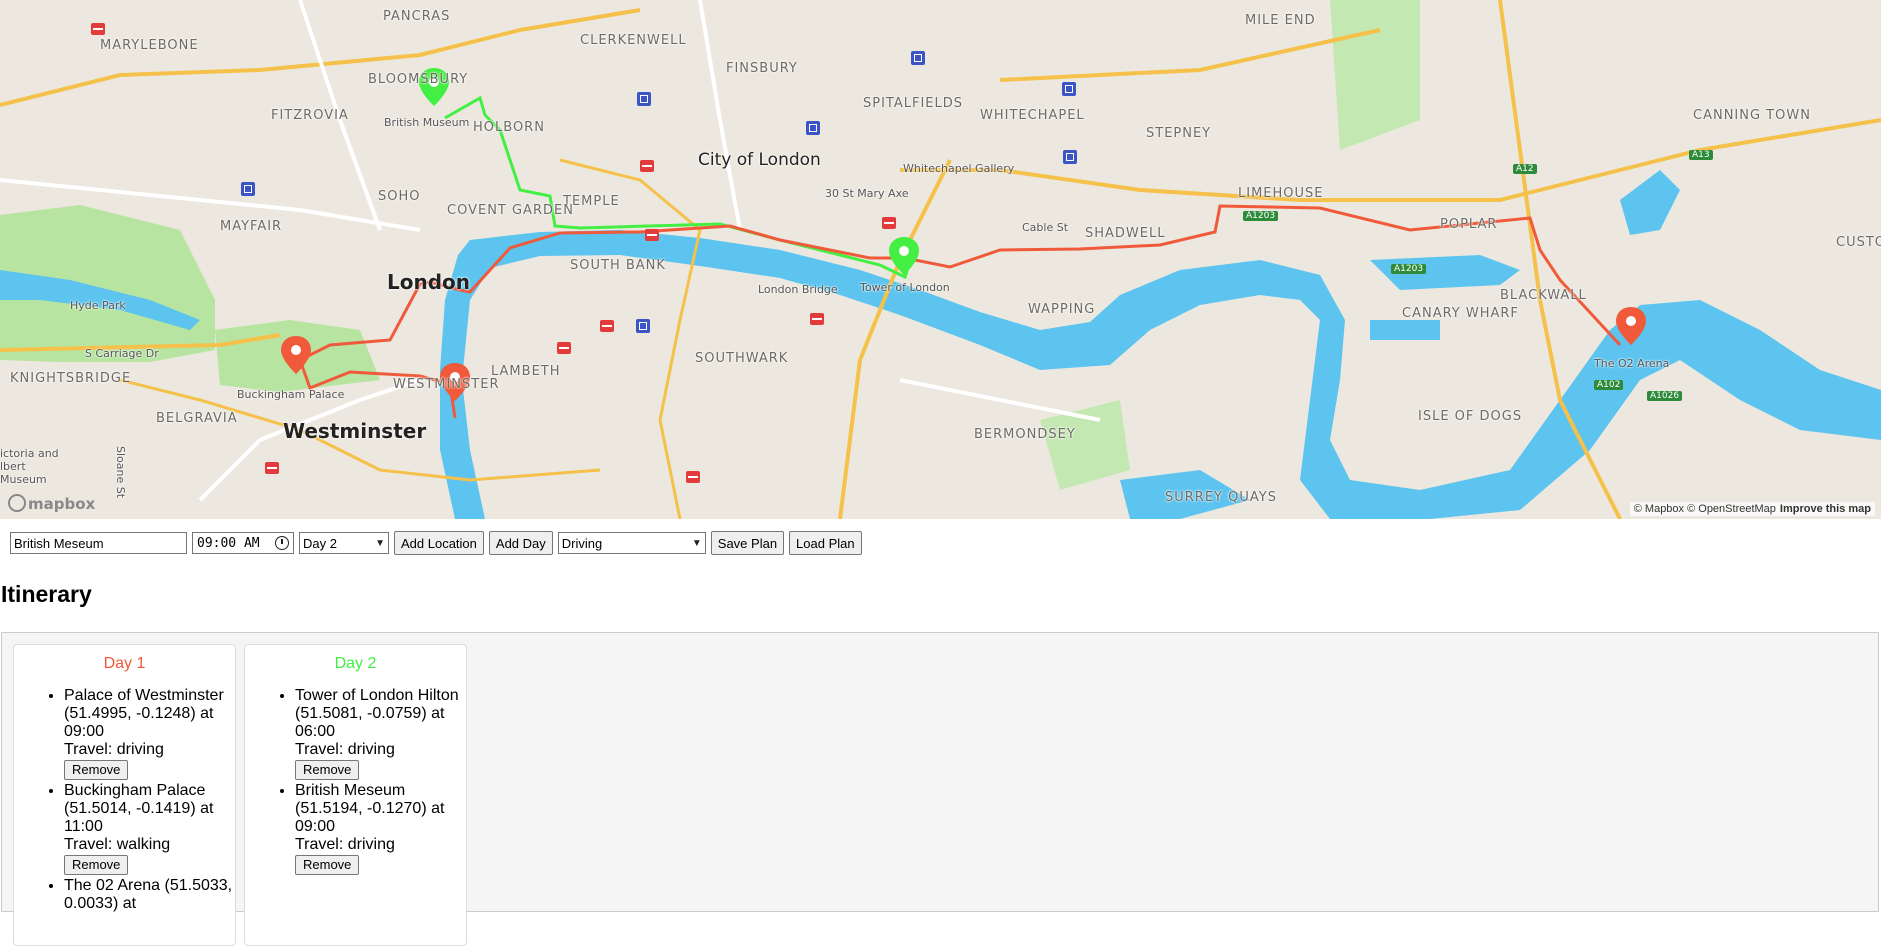 The width and height of the screenshot is (1881, 946). Describe the element at coordinates (124, 663) in the screenshot. I see `day-title: Day 1` at that location.